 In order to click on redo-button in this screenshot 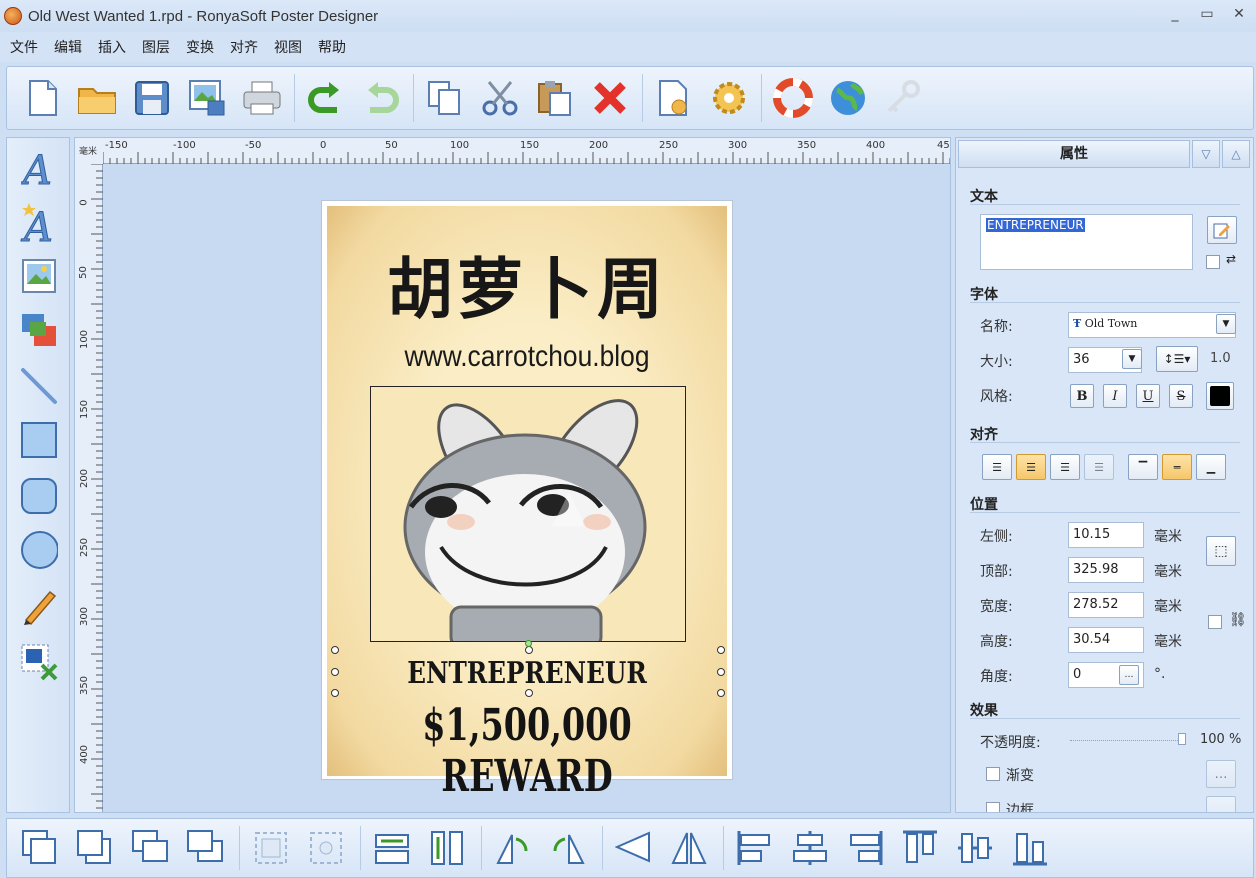, I will do `click(381, 98)`.